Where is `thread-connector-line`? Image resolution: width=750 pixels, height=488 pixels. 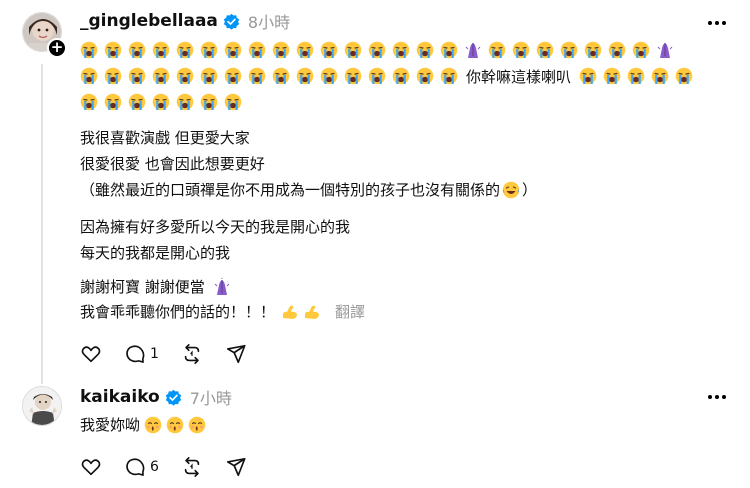 thread-connector-line is located at coordinates (42, 224).